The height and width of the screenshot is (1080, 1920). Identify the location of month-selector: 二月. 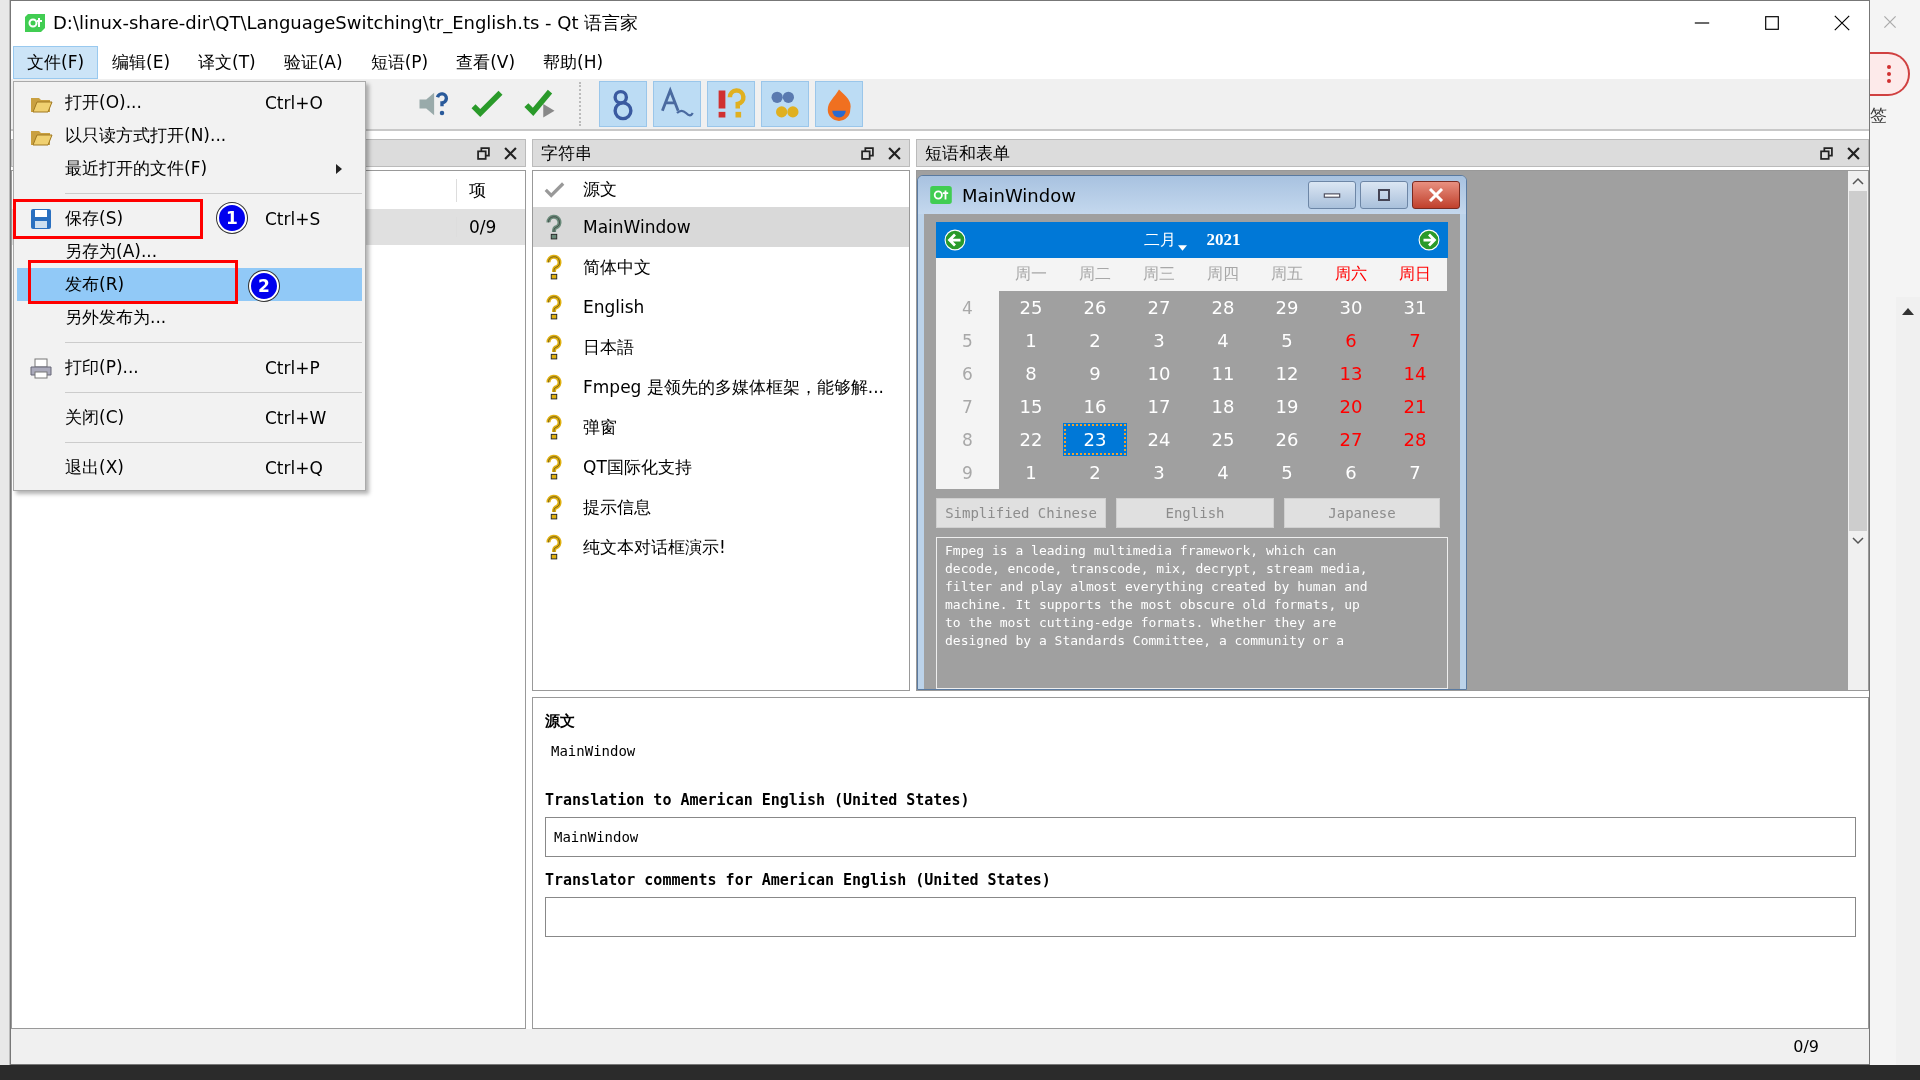
(1165, 240).